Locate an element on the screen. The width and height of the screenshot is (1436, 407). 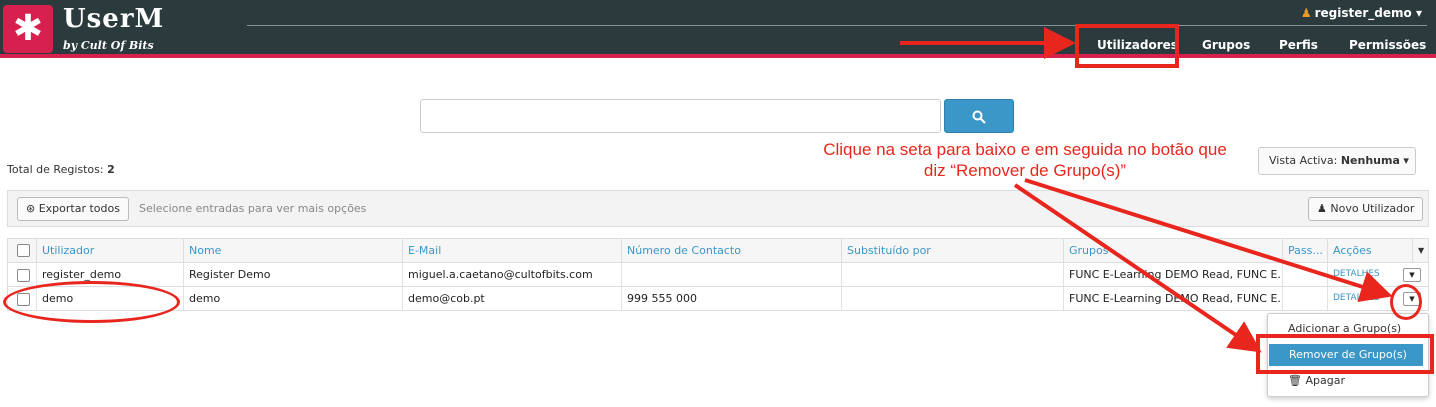
vista-label: Vista Activa: is located at coordinates (1303, 160).